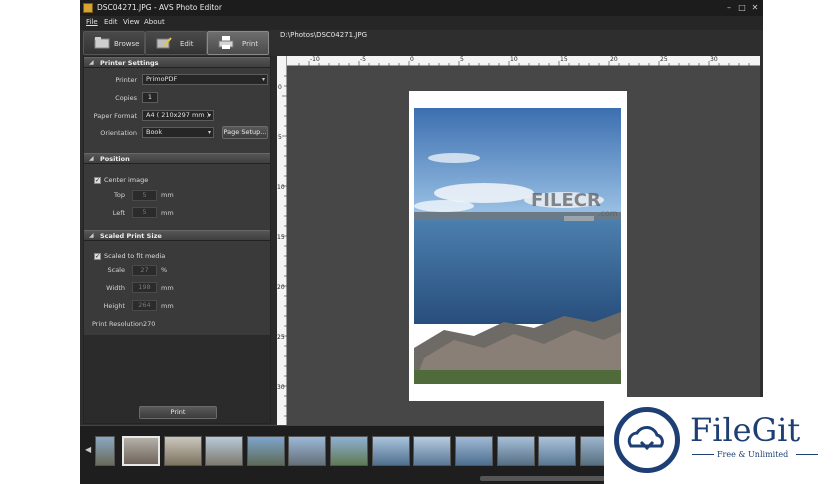 The image size is (836, 484). I want to click on menu-view: View, so click(131, 22).